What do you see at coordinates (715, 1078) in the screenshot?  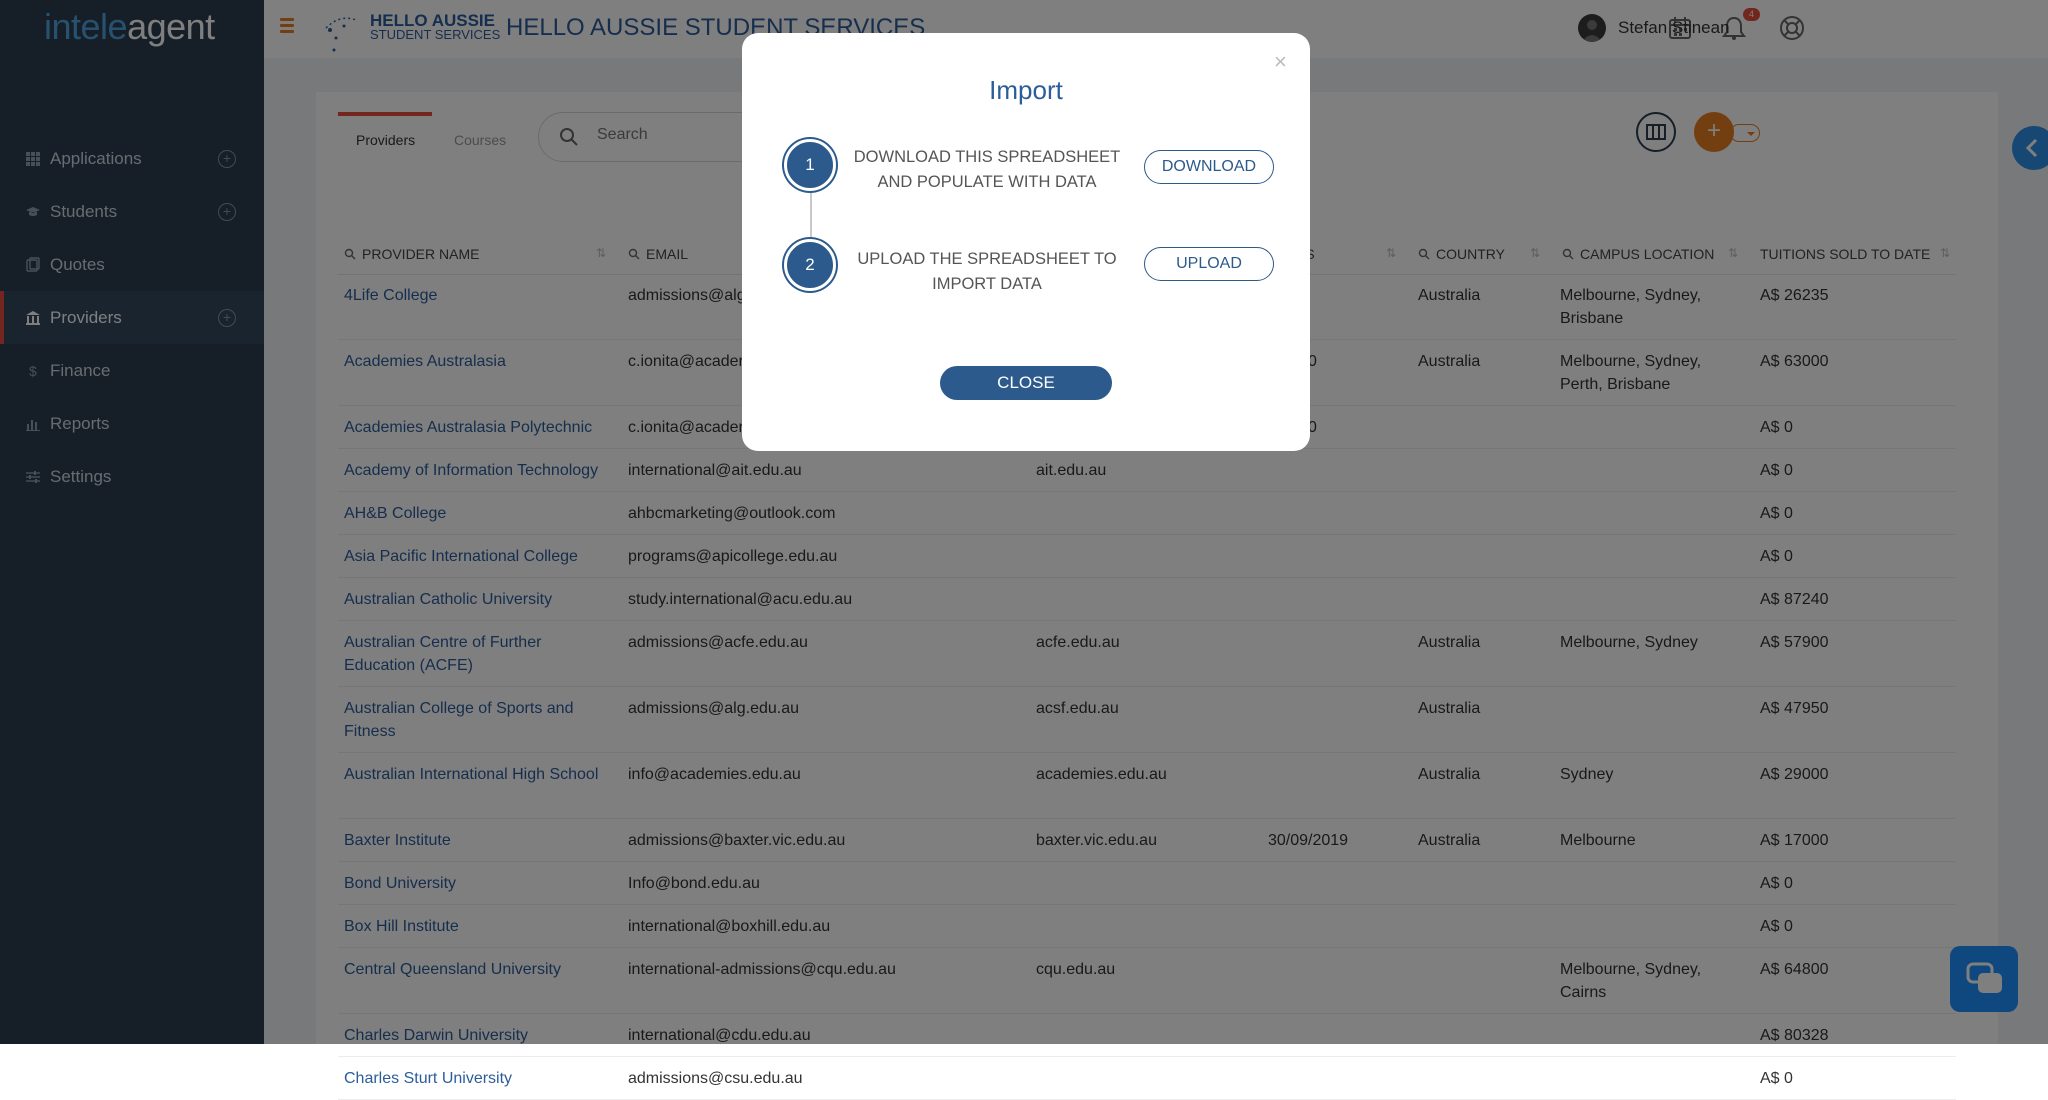 I see `email-cell: admissions@csu.edu.au` at bounding box center [715, 1078].